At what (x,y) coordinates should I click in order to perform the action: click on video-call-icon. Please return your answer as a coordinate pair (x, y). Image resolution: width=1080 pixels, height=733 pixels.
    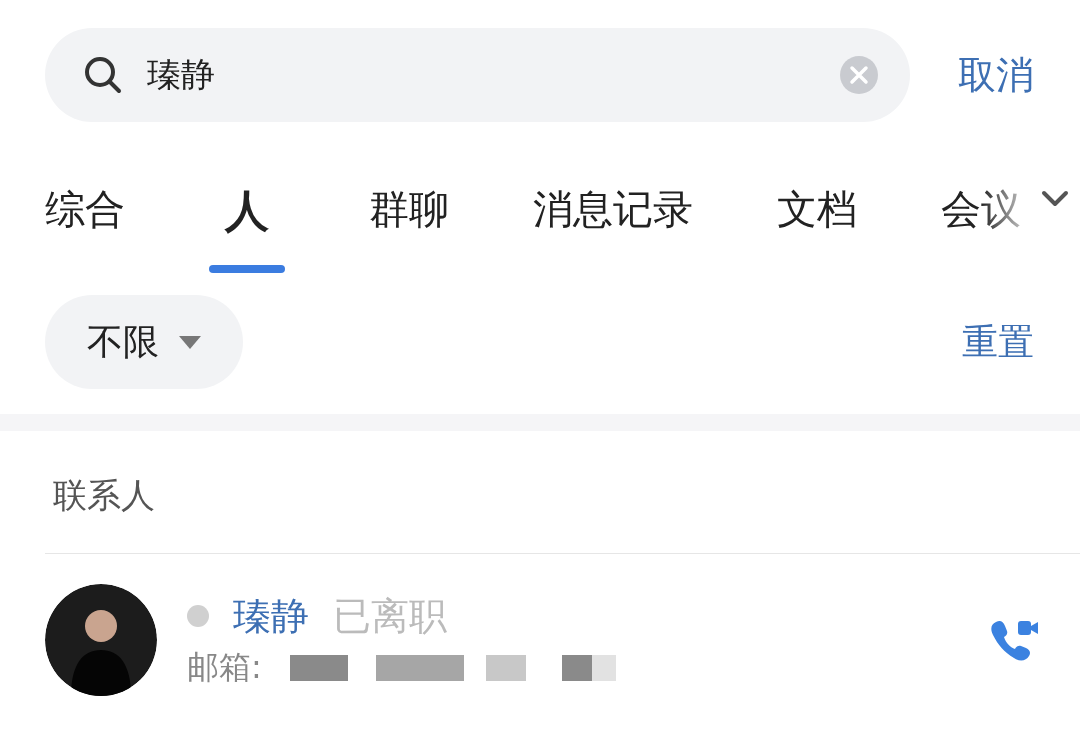
    Looking at the image, I should click on (1015, 640).